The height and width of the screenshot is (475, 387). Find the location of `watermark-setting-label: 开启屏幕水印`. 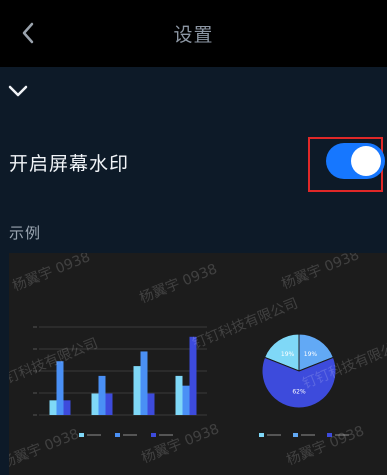

watermark-setting-label: 开启屏幕水印 is located at coordinates (69, 164).